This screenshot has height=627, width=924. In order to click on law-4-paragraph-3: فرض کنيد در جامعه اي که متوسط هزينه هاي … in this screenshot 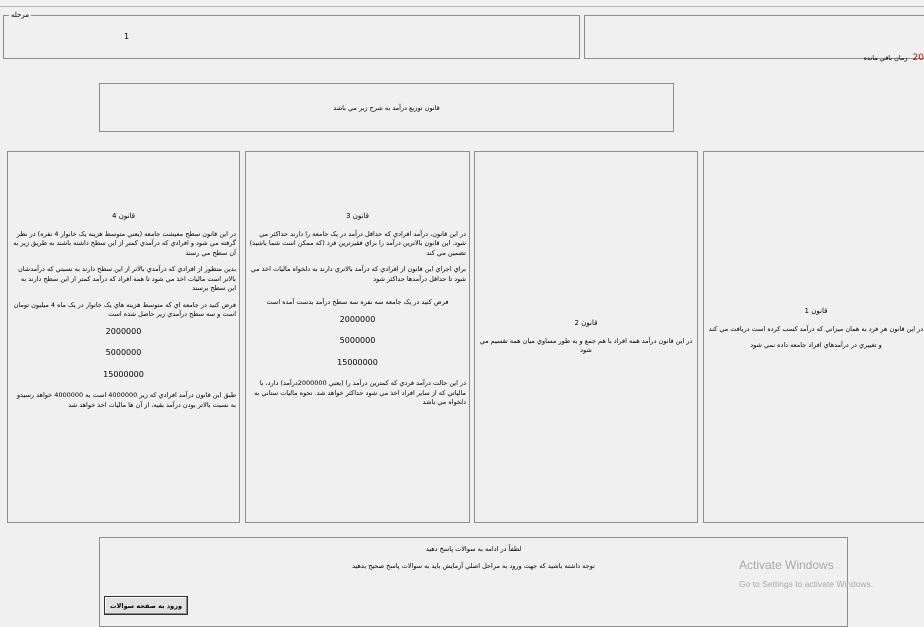, I will do `click(124, 309)`.